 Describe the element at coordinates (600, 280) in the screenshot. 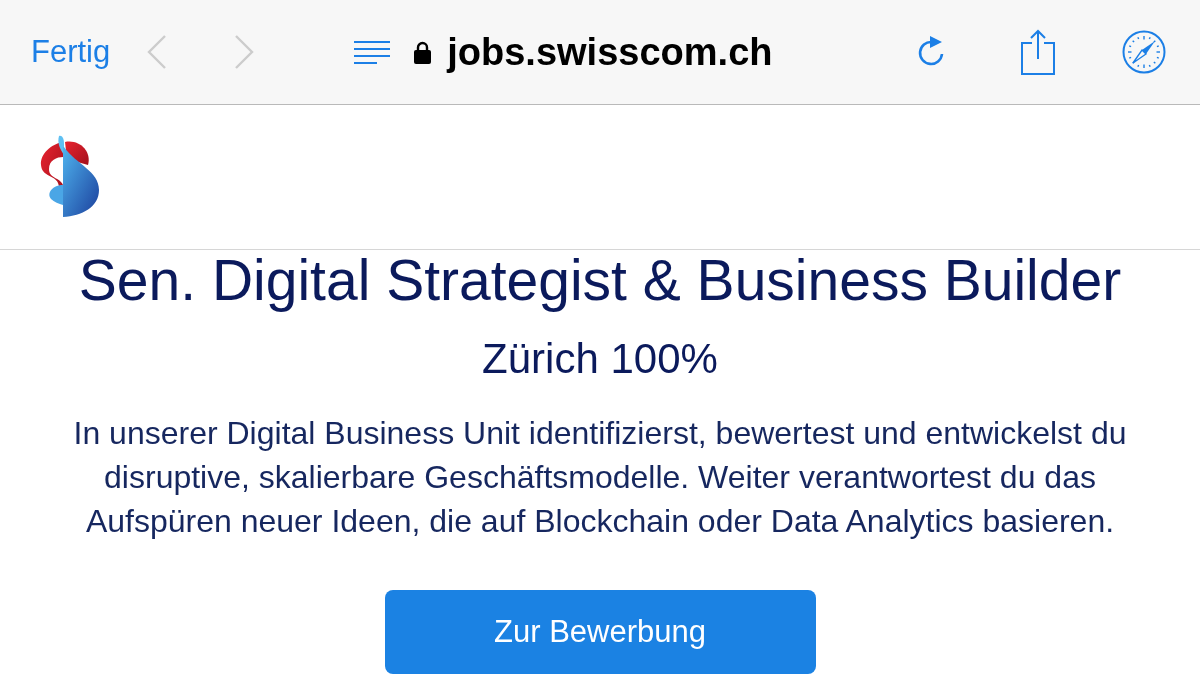

I see `job-title: Sen. Digital Strategist & Business Builder` at that location.